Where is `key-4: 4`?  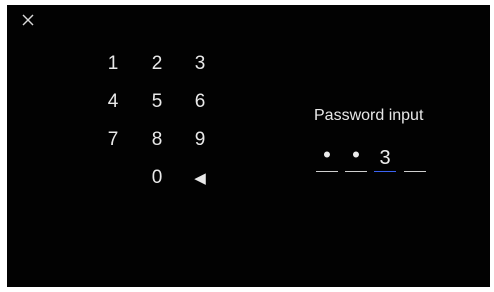 key-4: 4 is located at coordinates (113, 102).